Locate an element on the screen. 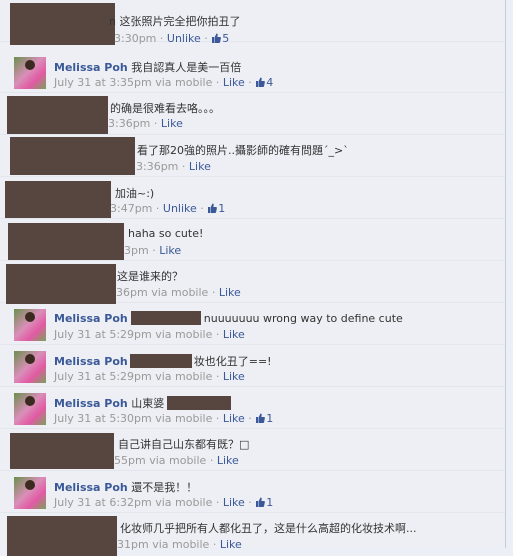 Image resolution: width=513 pixels, height=556 pixels. comment-meta: 3pm · Like is located at coordinates (153, 250).